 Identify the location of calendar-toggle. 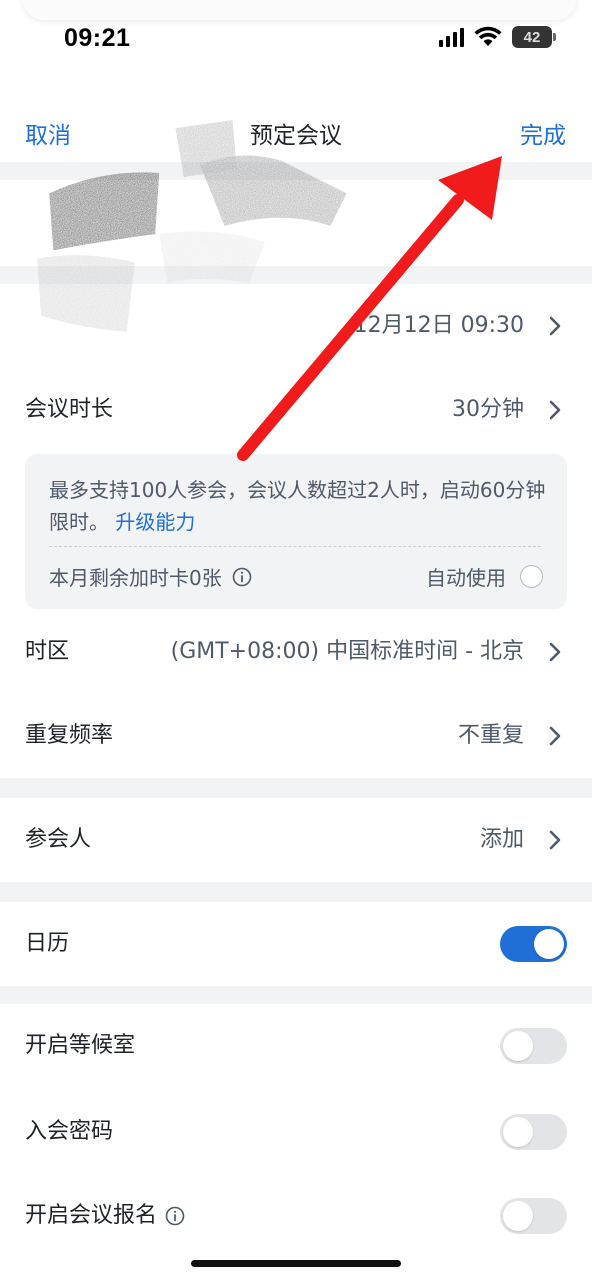
(533, 944).